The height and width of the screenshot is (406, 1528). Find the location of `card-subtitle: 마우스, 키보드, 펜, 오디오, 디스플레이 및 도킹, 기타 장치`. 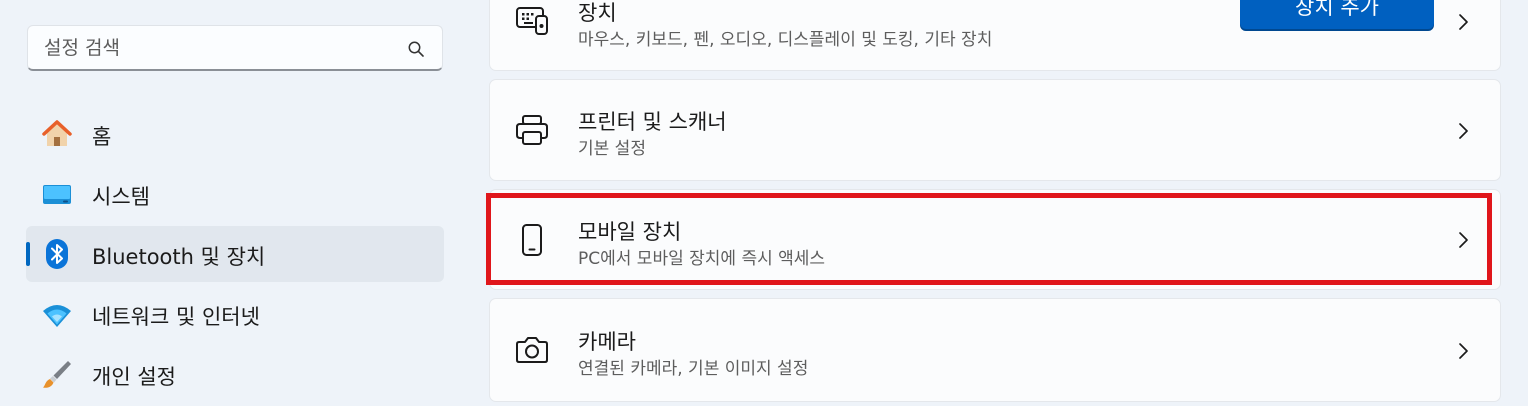

card-subtitle: 마우스, 키보드, 펜, 오디오, 디스플레이 및 도킹, 기타 장치 is located at coordinates (785, 40).